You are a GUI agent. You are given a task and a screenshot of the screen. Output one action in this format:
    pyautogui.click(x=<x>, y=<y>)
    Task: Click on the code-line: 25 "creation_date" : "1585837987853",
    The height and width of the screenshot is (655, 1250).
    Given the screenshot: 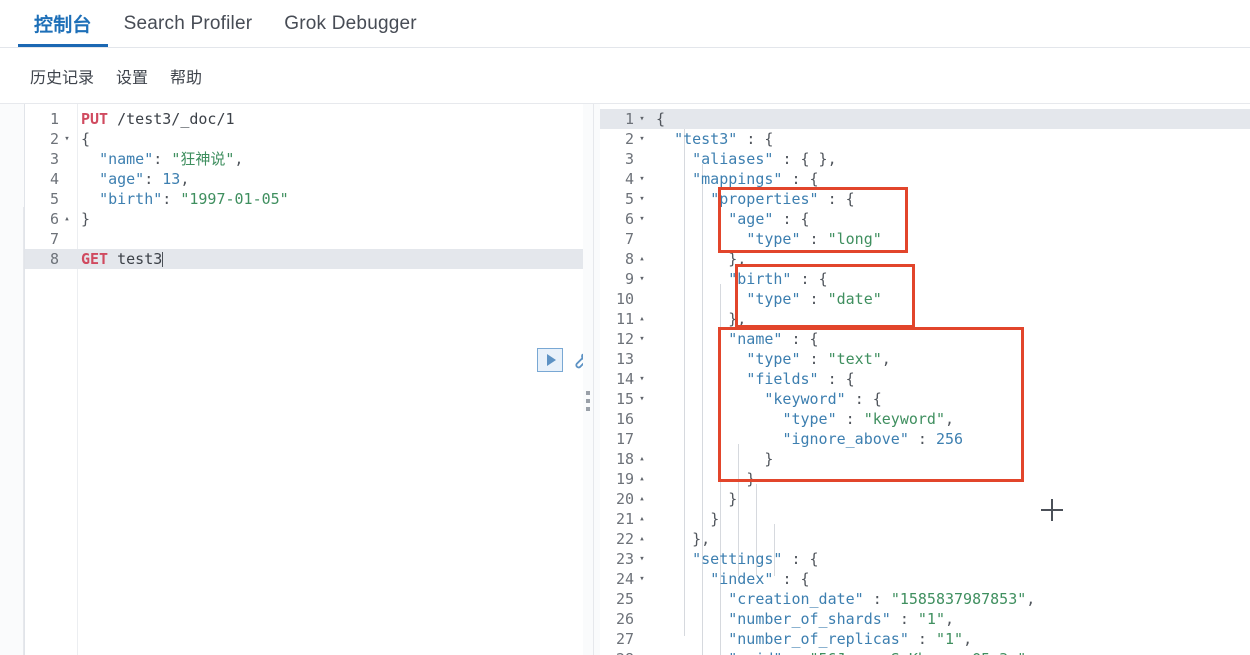 What is the action you would take?
    pyautogui.click(x=925, y=599)
    